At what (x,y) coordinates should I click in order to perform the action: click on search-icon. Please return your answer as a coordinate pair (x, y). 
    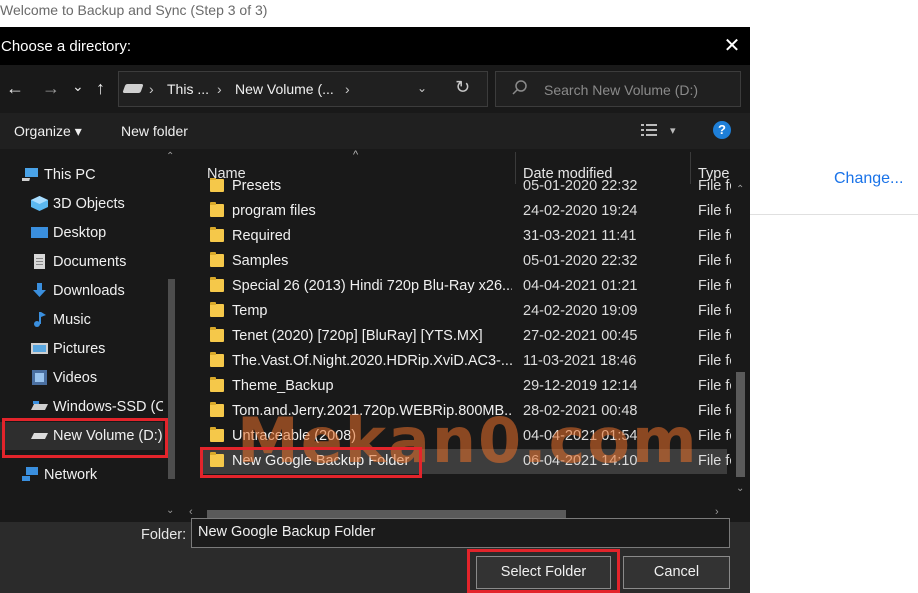
    Looking at the image, I should click on (519, 87).